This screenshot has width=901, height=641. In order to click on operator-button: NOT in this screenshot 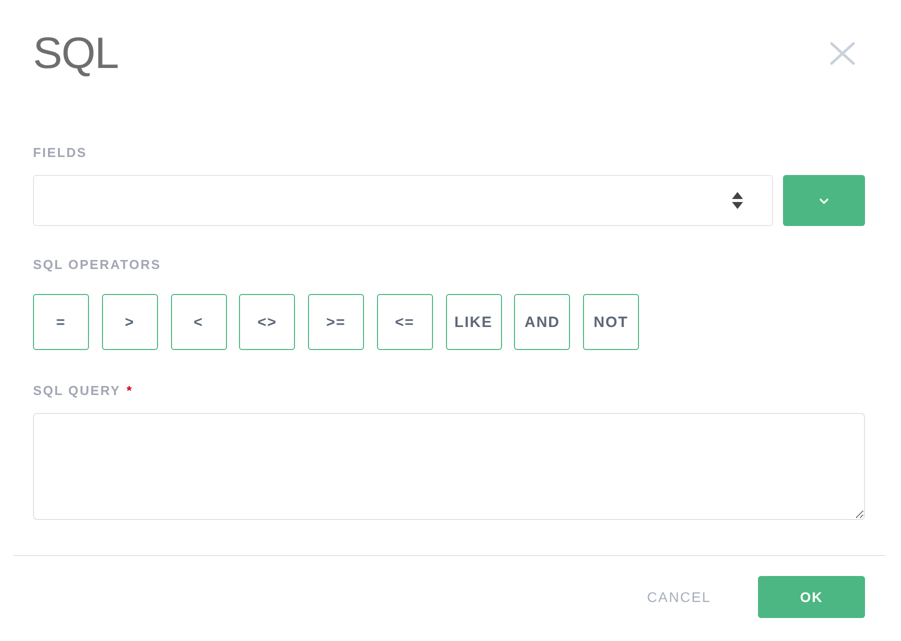, I will do `click(611, 322)`.